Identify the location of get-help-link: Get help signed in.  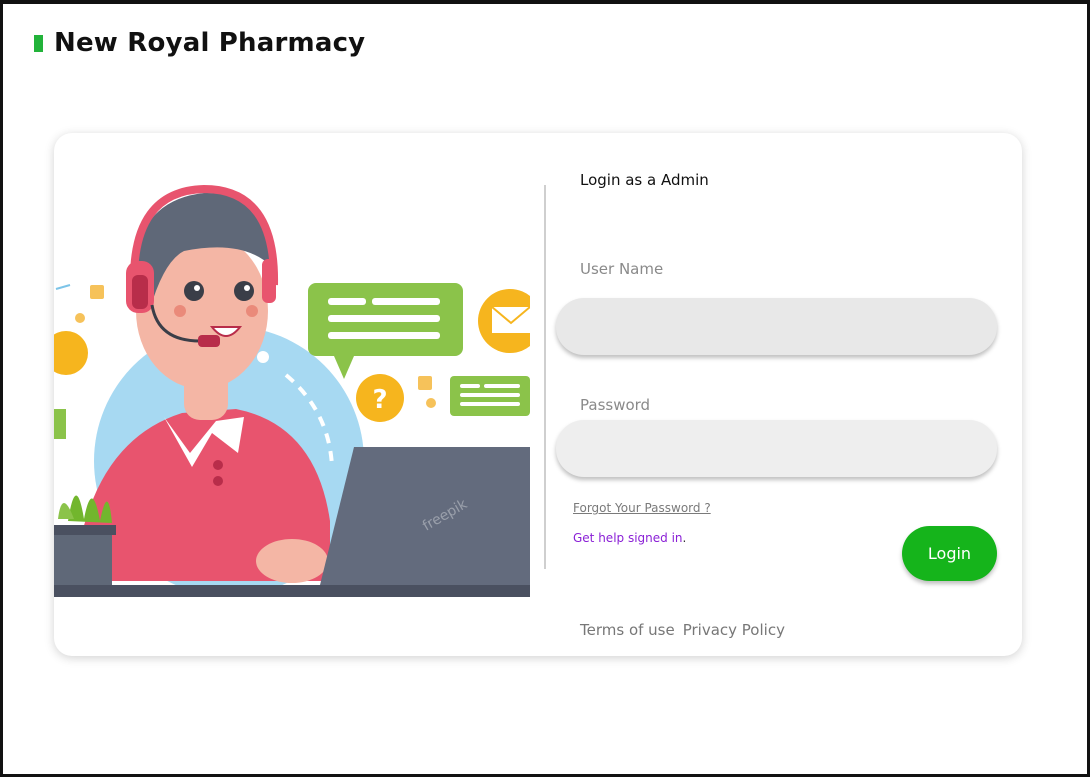
(628, 538).